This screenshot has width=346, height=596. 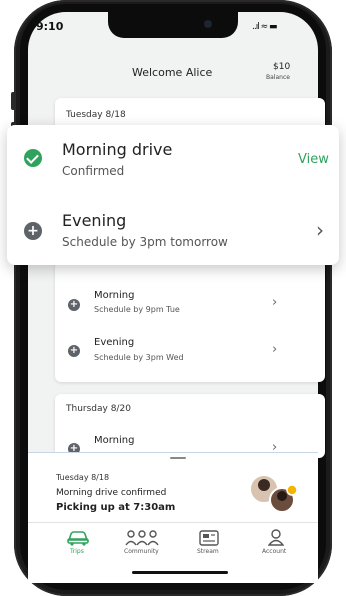 I want to click on sheet-status: Morning drive confirmed, so click(x=111, y=493).